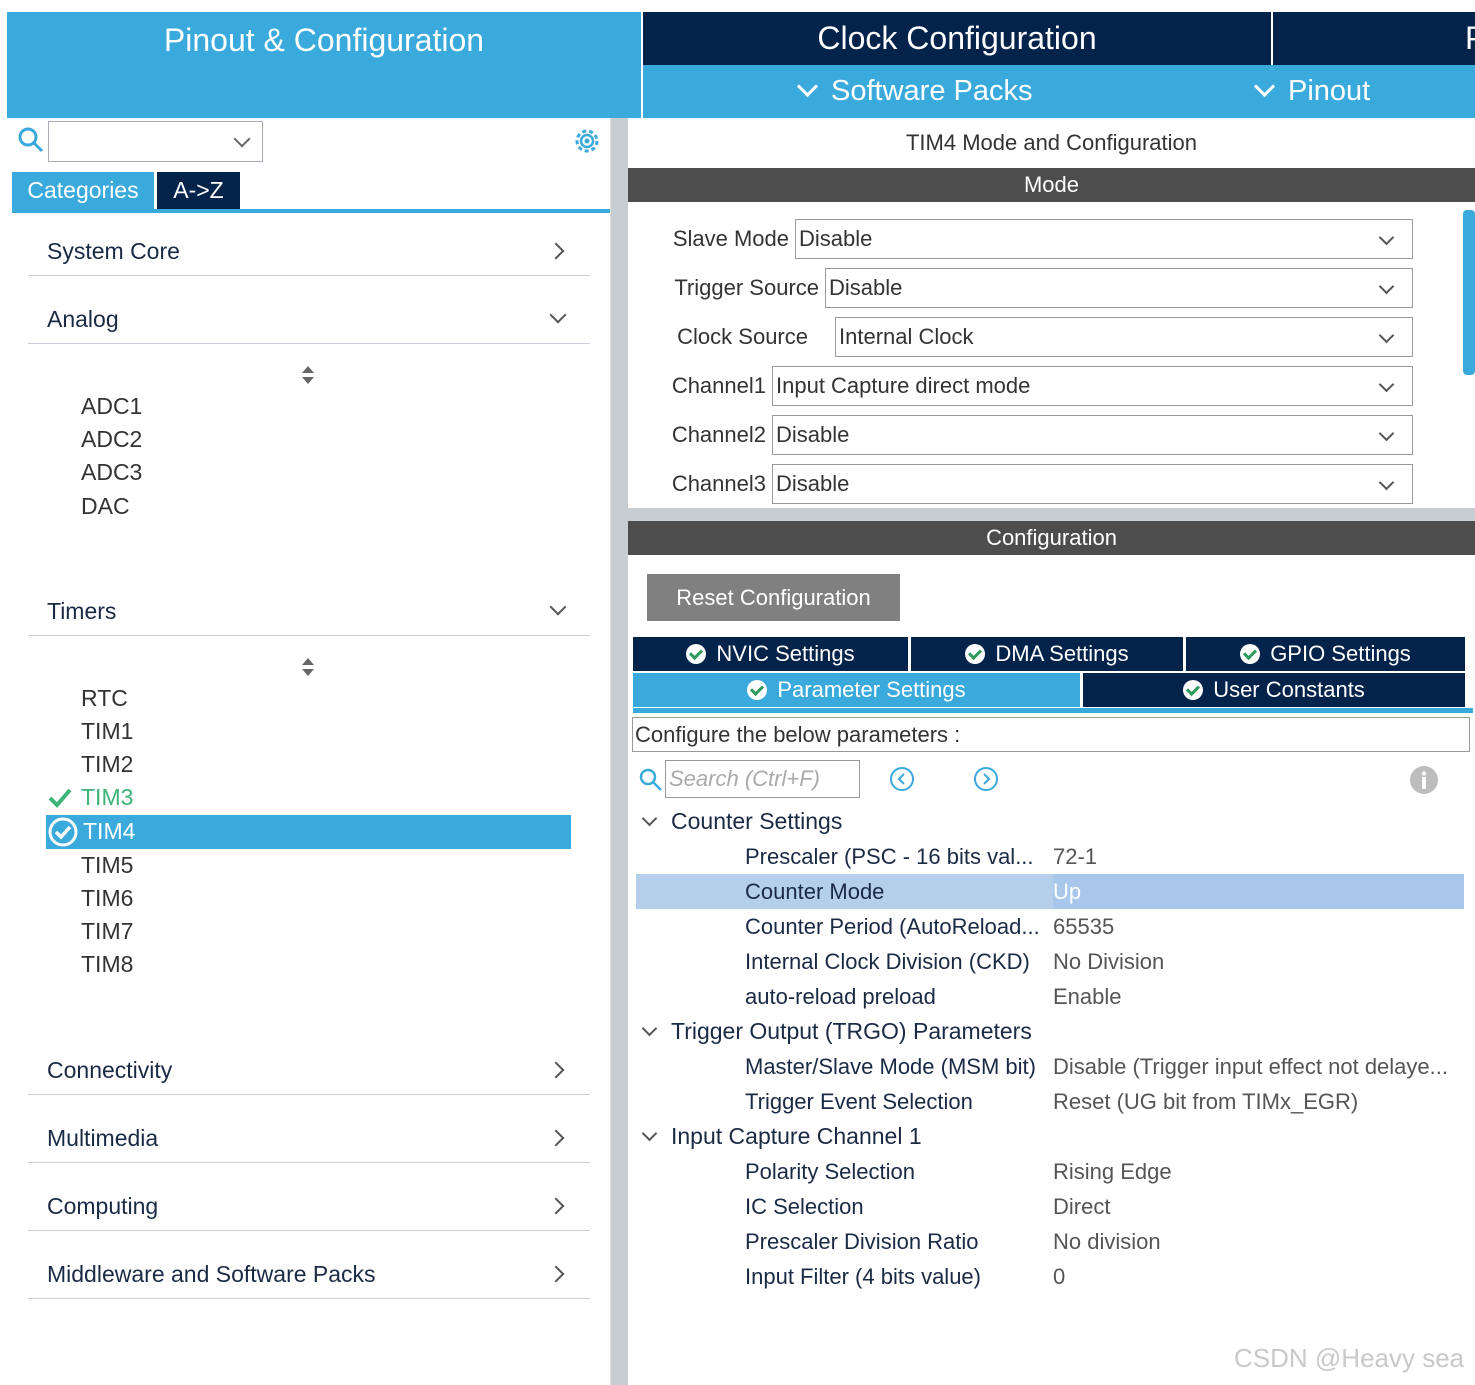 This screenshot has width=1475, height=1385. What do you see at coordinates (1051, 185) in the screenshot?
I see `mode-header: Mode` at bounding box center [1051, 185].